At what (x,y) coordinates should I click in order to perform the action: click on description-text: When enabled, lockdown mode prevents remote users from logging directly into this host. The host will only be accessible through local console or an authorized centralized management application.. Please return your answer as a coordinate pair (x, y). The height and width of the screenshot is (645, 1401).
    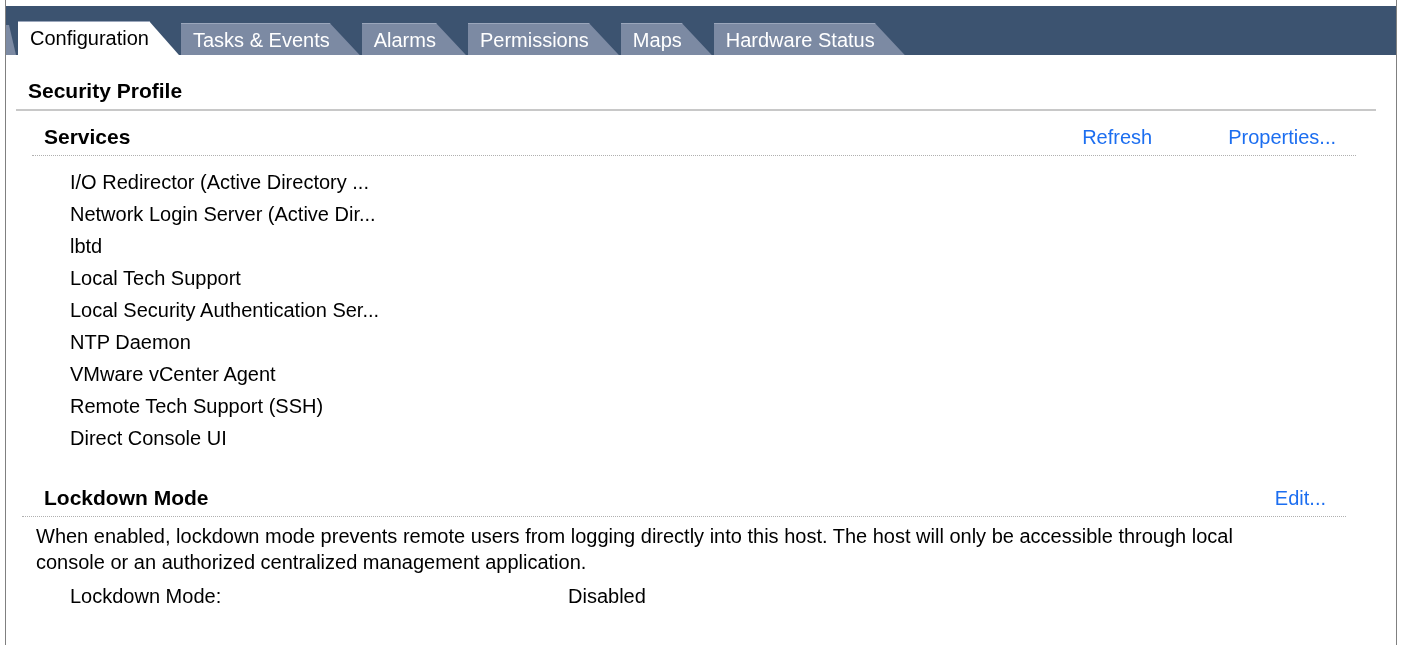
    Looking at the image, I should click on (634, 549).